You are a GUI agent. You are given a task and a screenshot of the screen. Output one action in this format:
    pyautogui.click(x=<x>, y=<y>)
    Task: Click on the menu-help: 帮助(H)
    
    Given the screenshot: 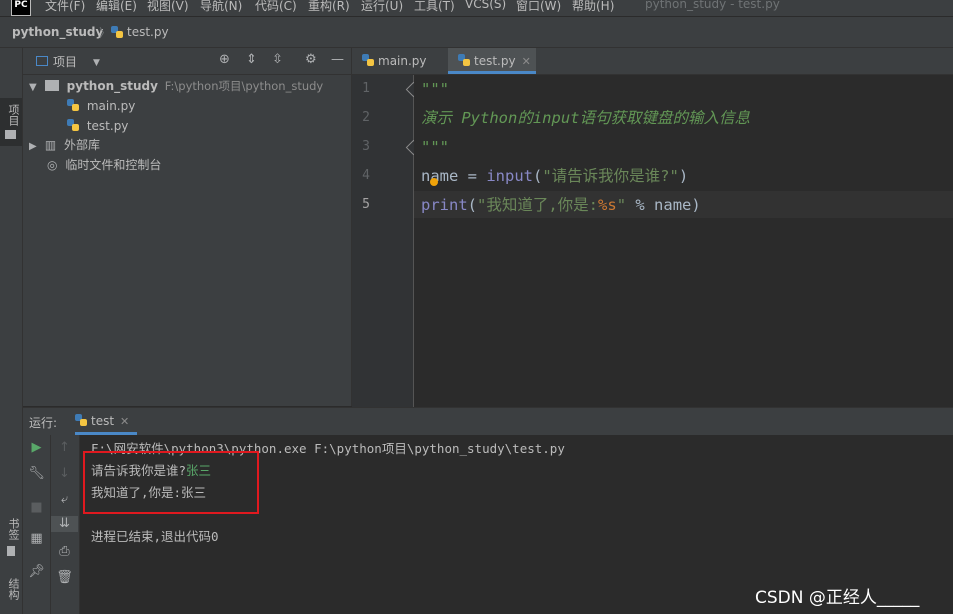 What is the action you would take?
    pyautogui.click(x=593, y=7)
    